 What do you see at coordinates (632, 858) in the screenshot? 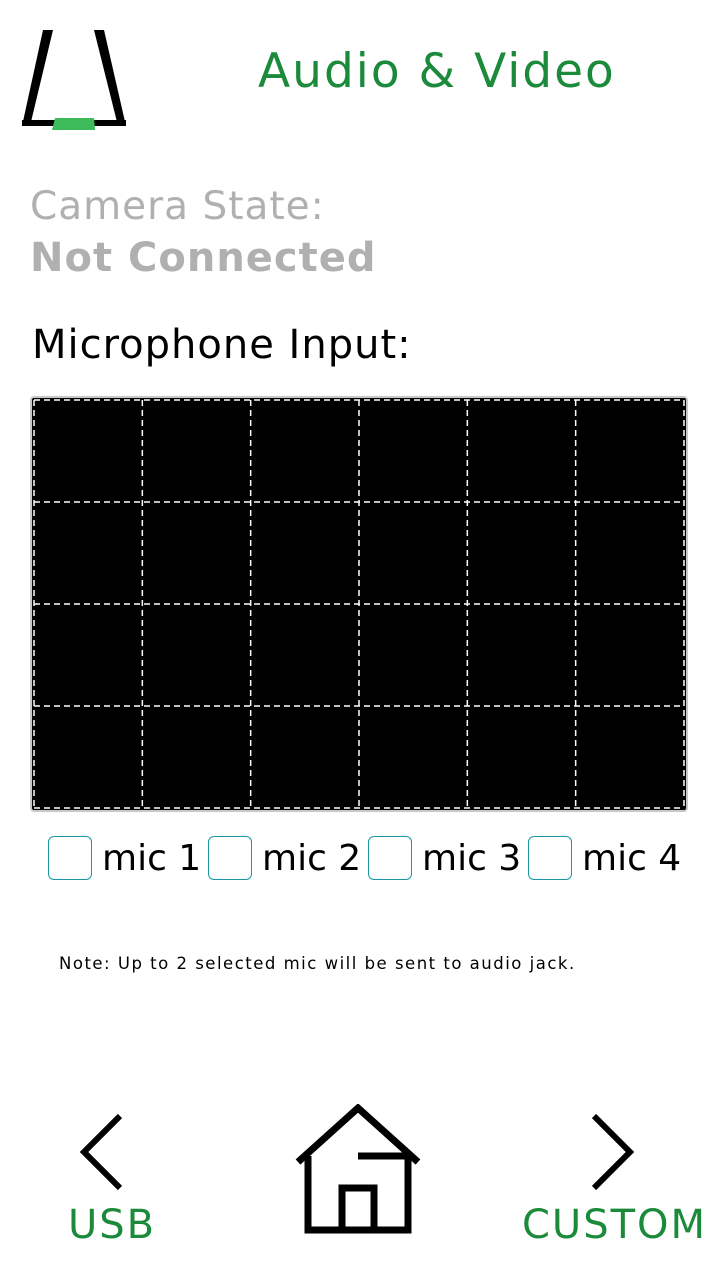
I see `mic-4-label: mic 4` at bounding box center [632, 858].